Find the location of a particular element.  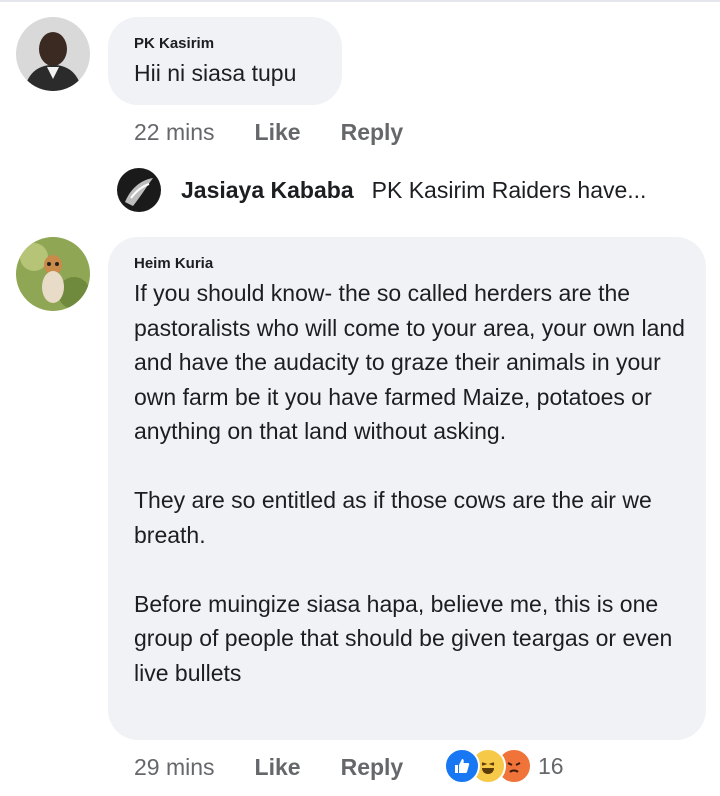

reaction-count: 16 is located at coordinates (551, 765).